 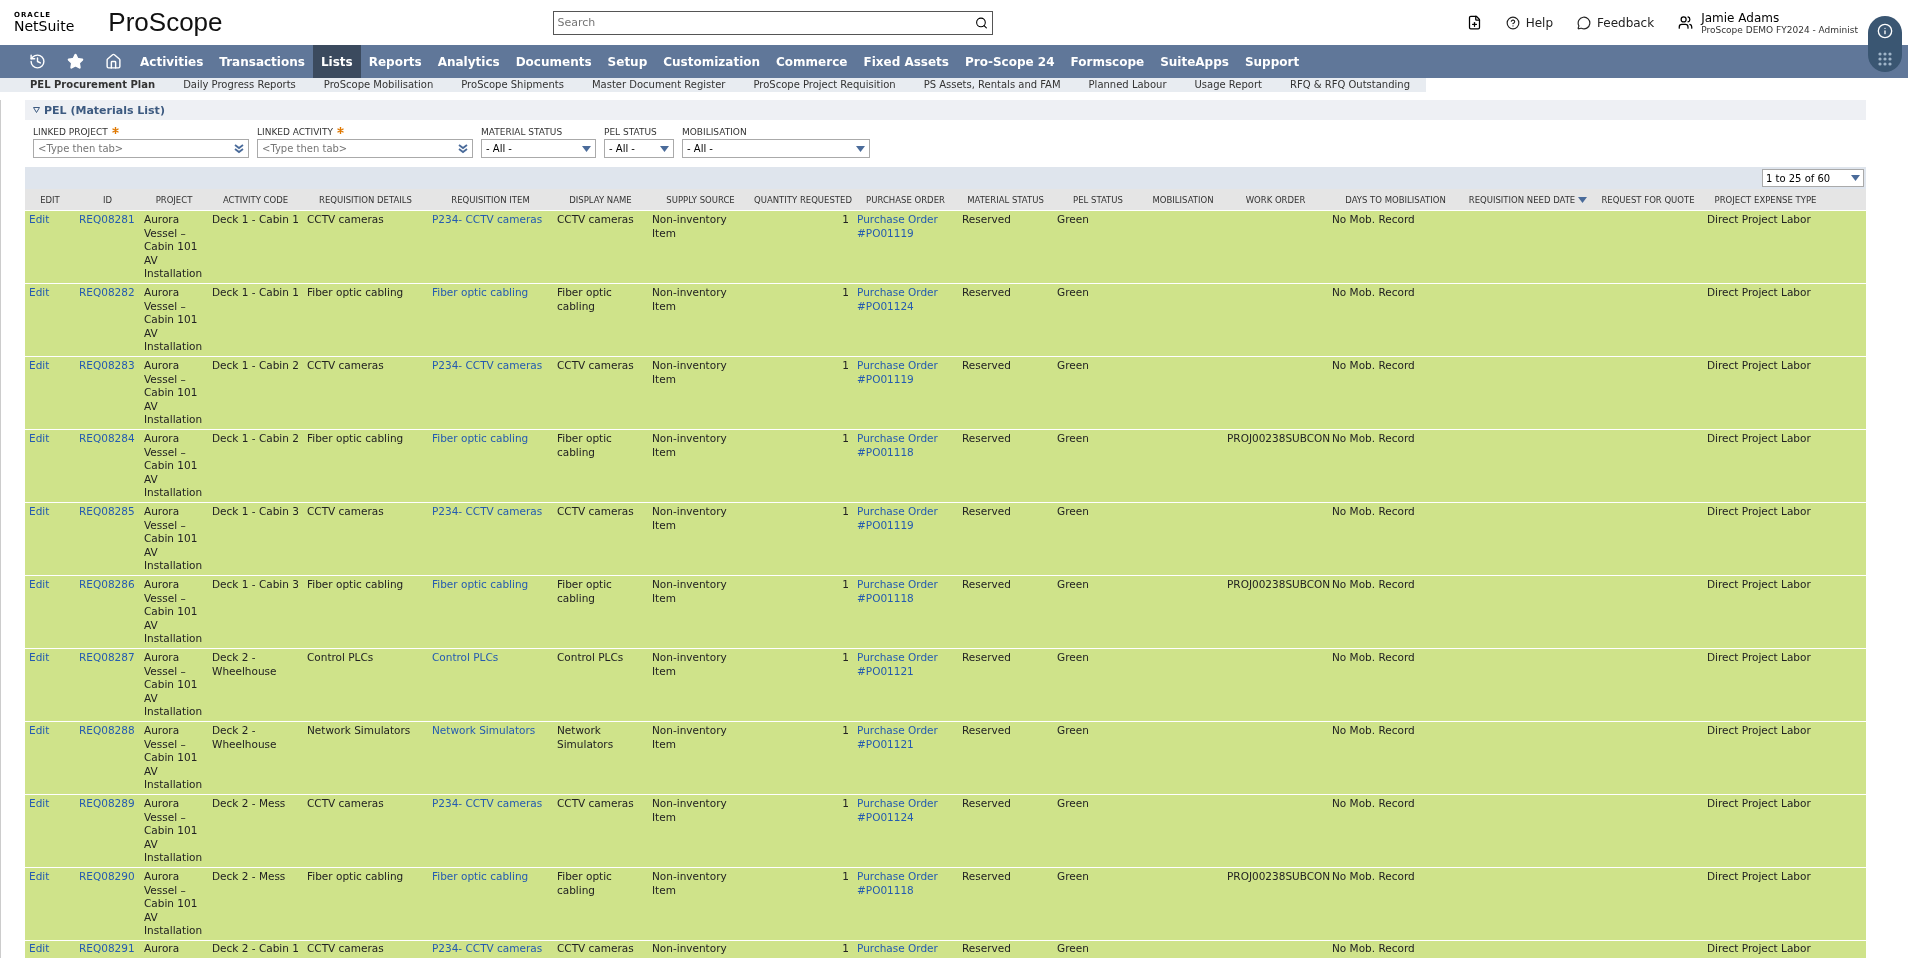 What do you see at coordinates (174, 199) in the screenshot?
I see `column-header: PROJECT` at bounding box center [174, 199].